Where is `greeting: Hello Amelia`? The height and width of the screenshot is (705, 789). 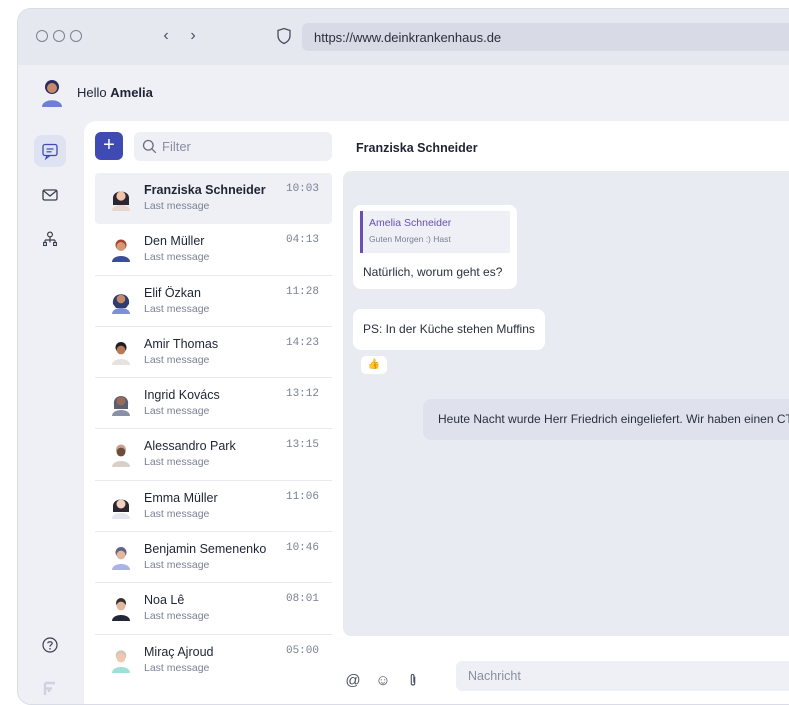
greeting: Hello Amelia is located at coordinates (115, 92).